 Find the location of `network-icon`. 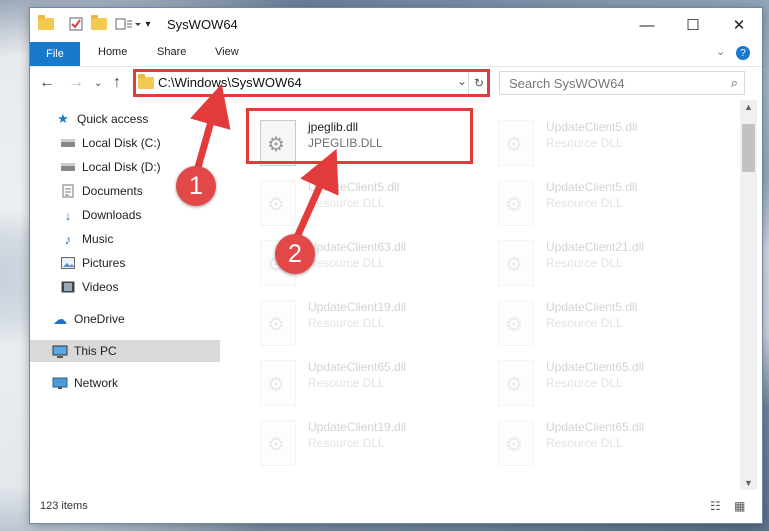

network-icon is located at coordinates (60, 383).